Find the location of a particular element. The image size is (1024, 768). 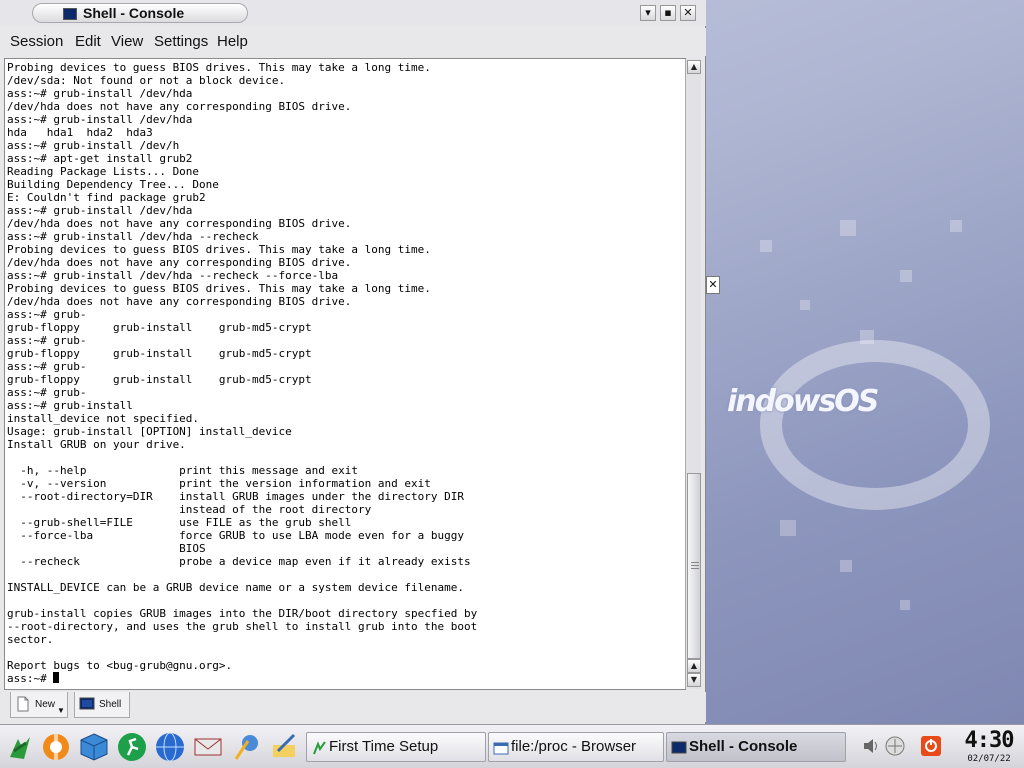

clock-time: 4:30 is located at coordinates (989, 740).